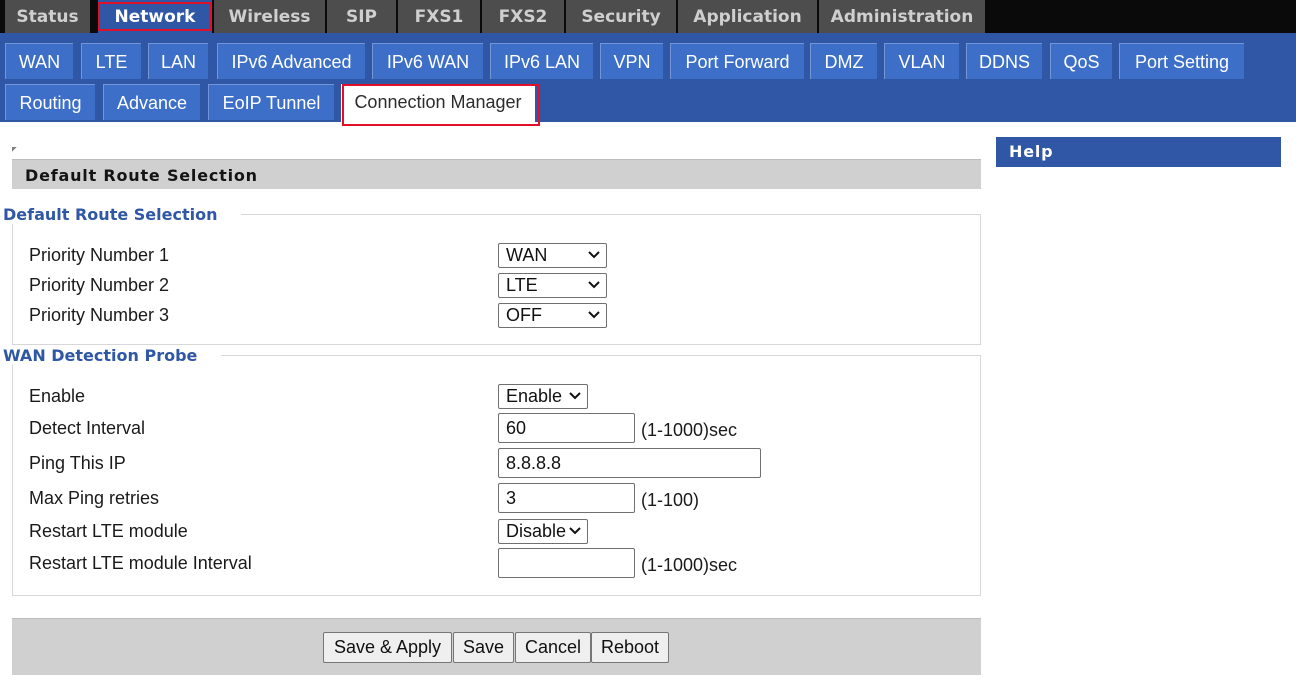 The width and height of the screenshot is (1296, 689). Describe the element at coordinates (630, 647) in the screenshot. I see `reboot-button: Reboot` at that location.